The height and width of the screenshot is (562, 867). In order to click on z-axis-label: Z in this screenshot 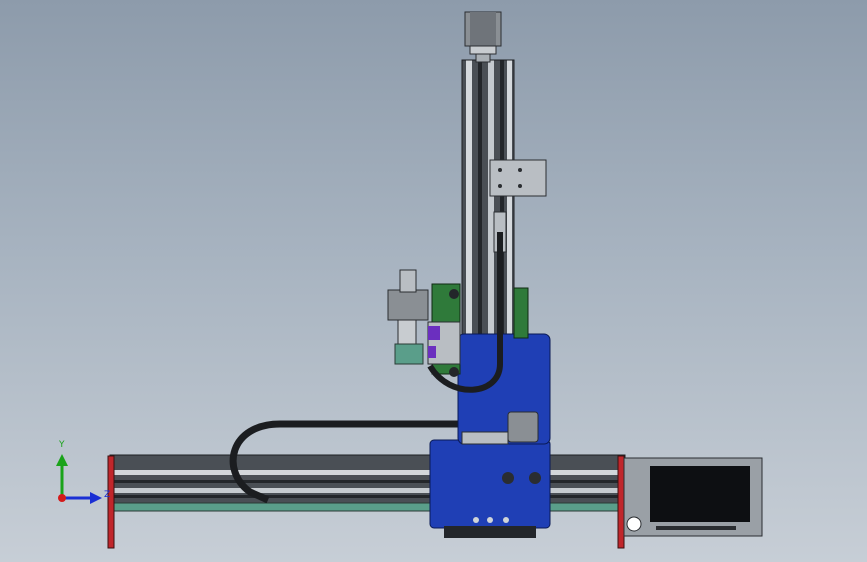, I will do `click(107, 495)`.